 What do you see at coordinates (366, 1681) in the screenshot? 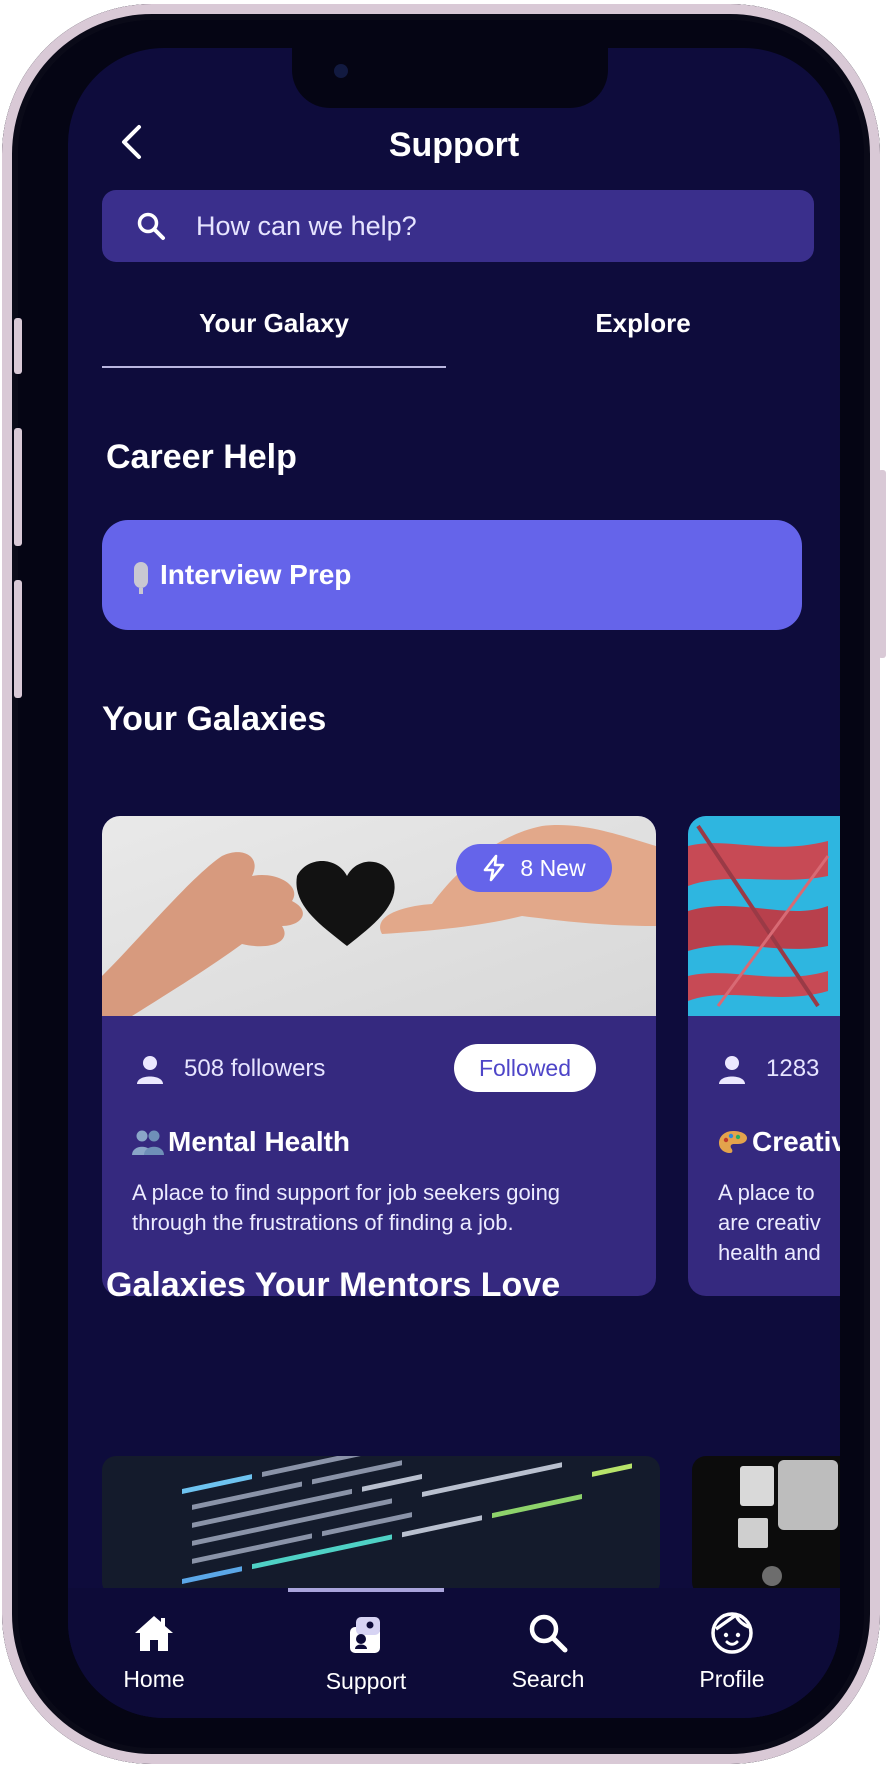
I see `nav-support-label: Support` at bounding box center [366, 1681].